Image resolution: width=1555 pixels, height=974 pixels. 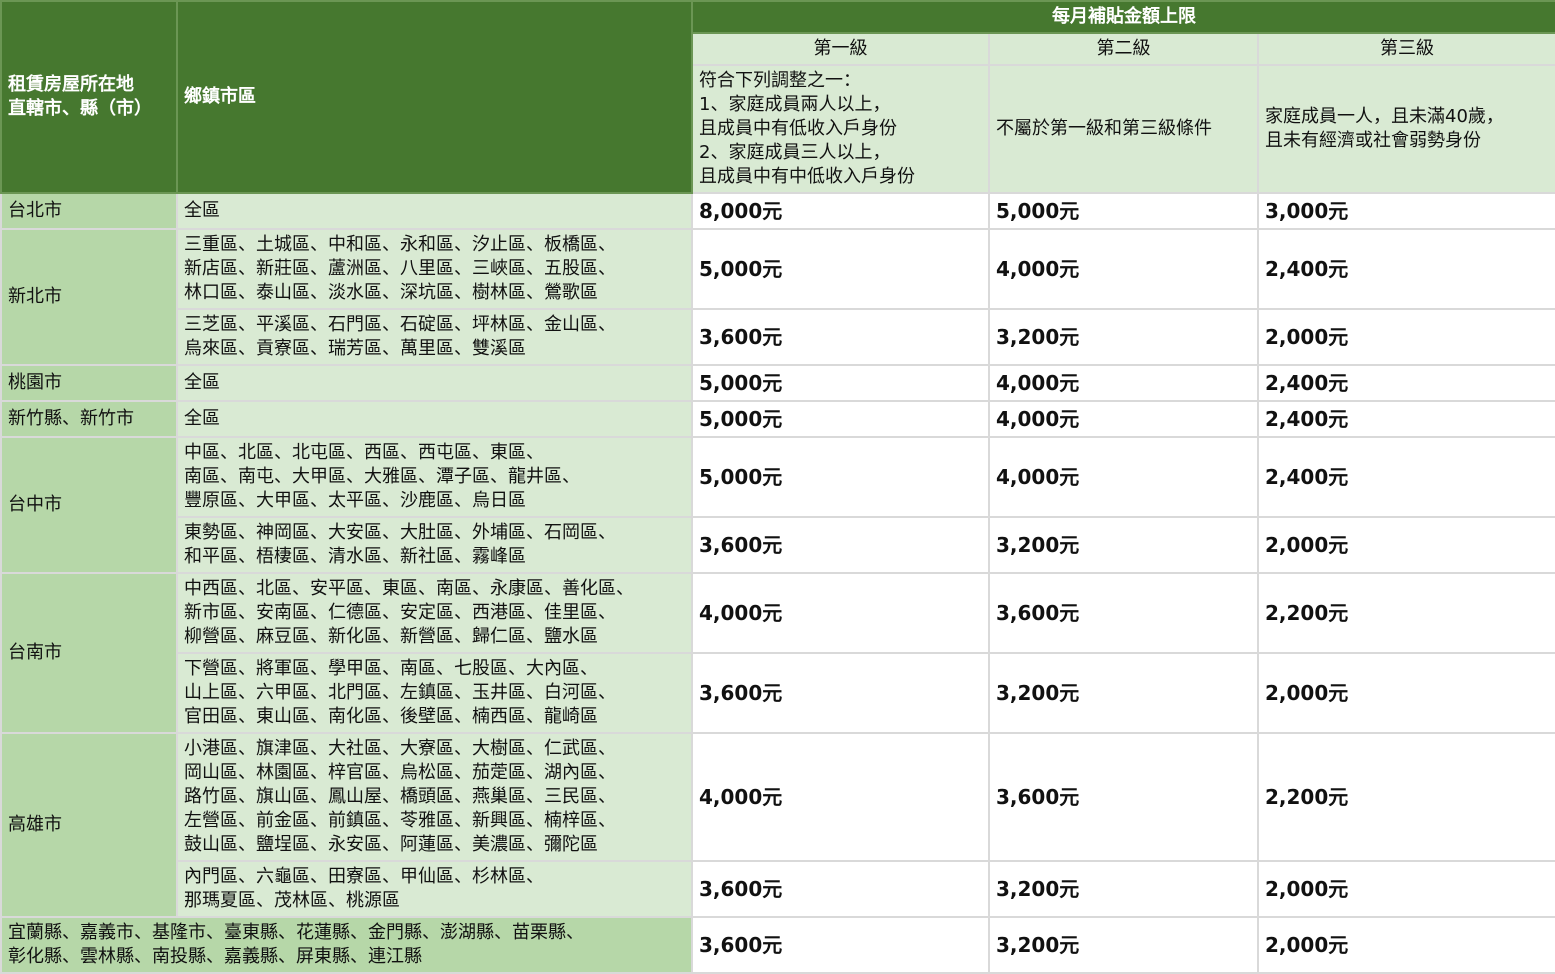 What do you see at coordinates (364, 888) in the screenshot?
I see `district-text: 內門區、六龜區、田寮區、甲仙區、杉林區、 那瑪夏區、茂林區、桃源區` at bounding box center [364, 888].